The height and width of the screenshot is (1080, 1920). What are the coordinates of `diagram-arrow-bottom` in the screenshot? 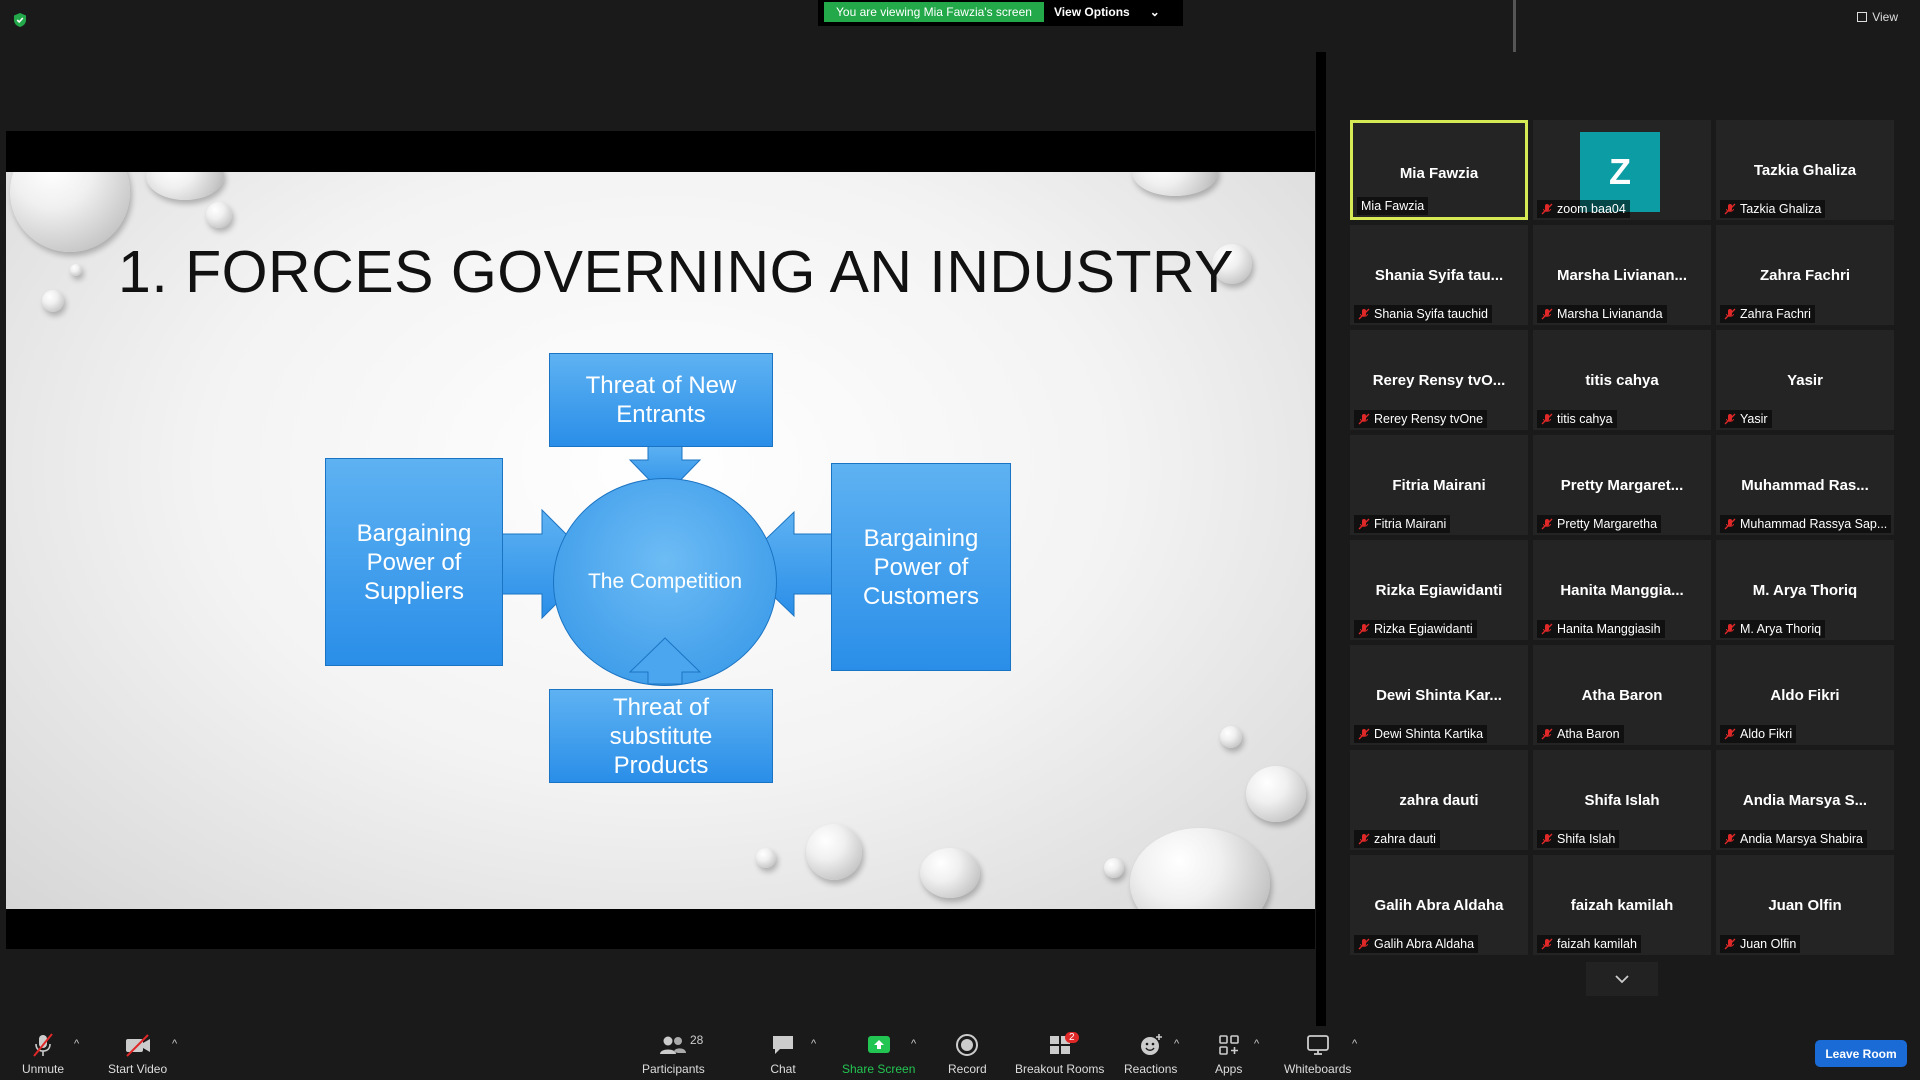 It's located at (665, 661).